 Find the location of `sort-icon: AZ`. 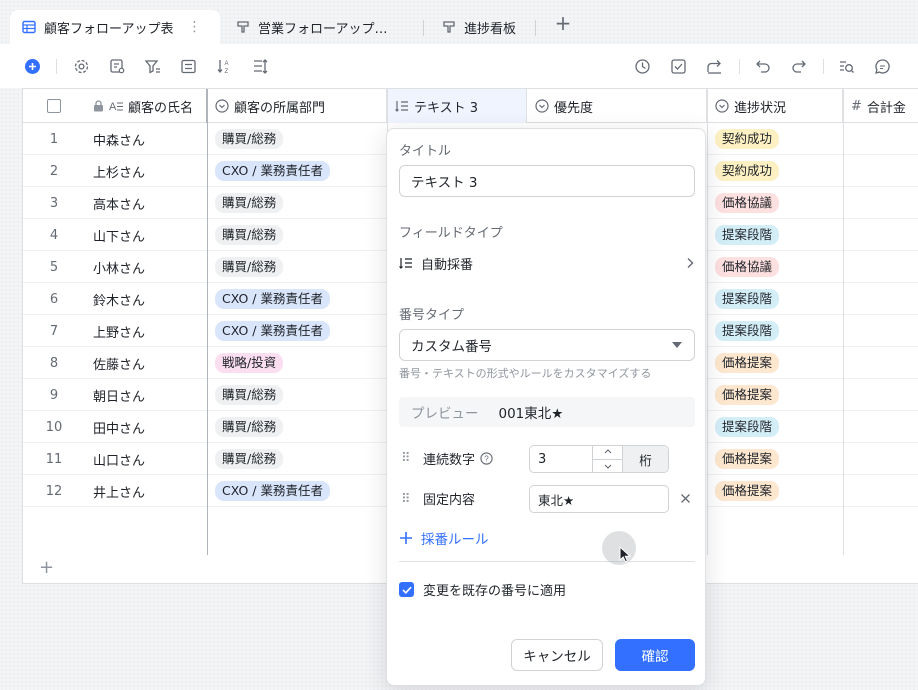

sort-icon: AZ is located at coordinates (224, 66).